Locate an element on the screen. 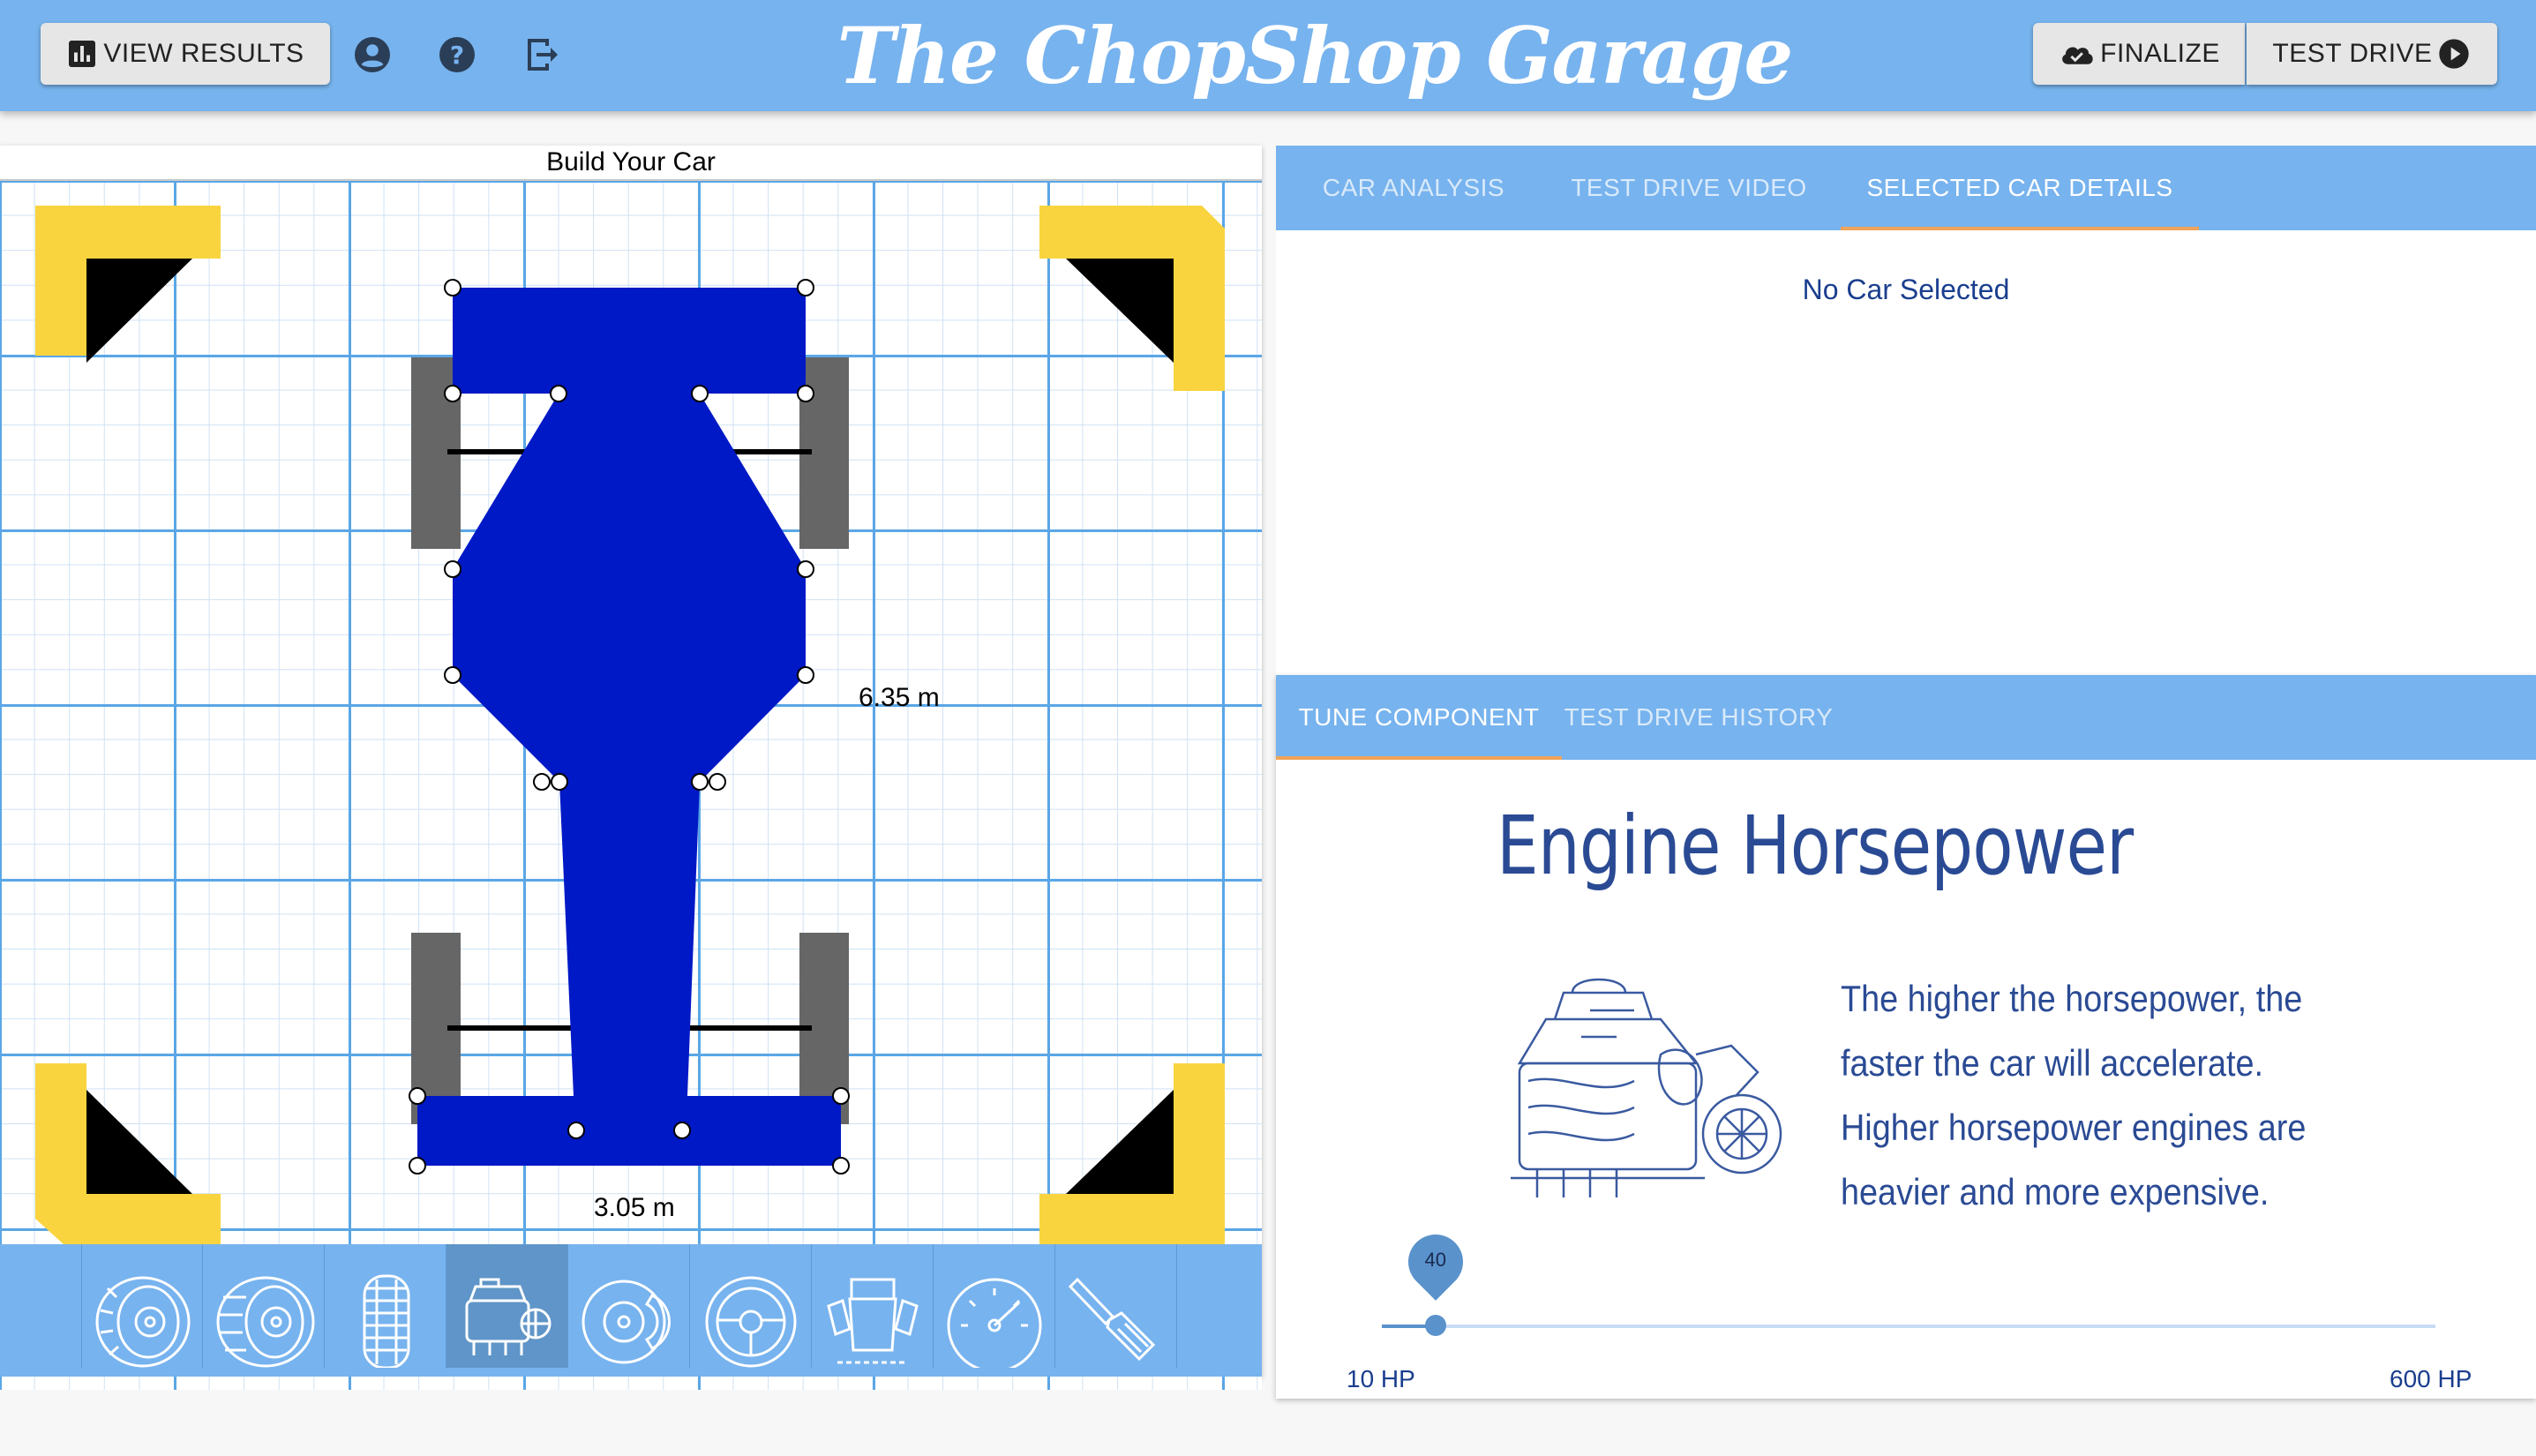 The height and width of the screenshot is (1456, 2536). view-results-label: VIEW RESULTS is located at coordinates (203, 53).